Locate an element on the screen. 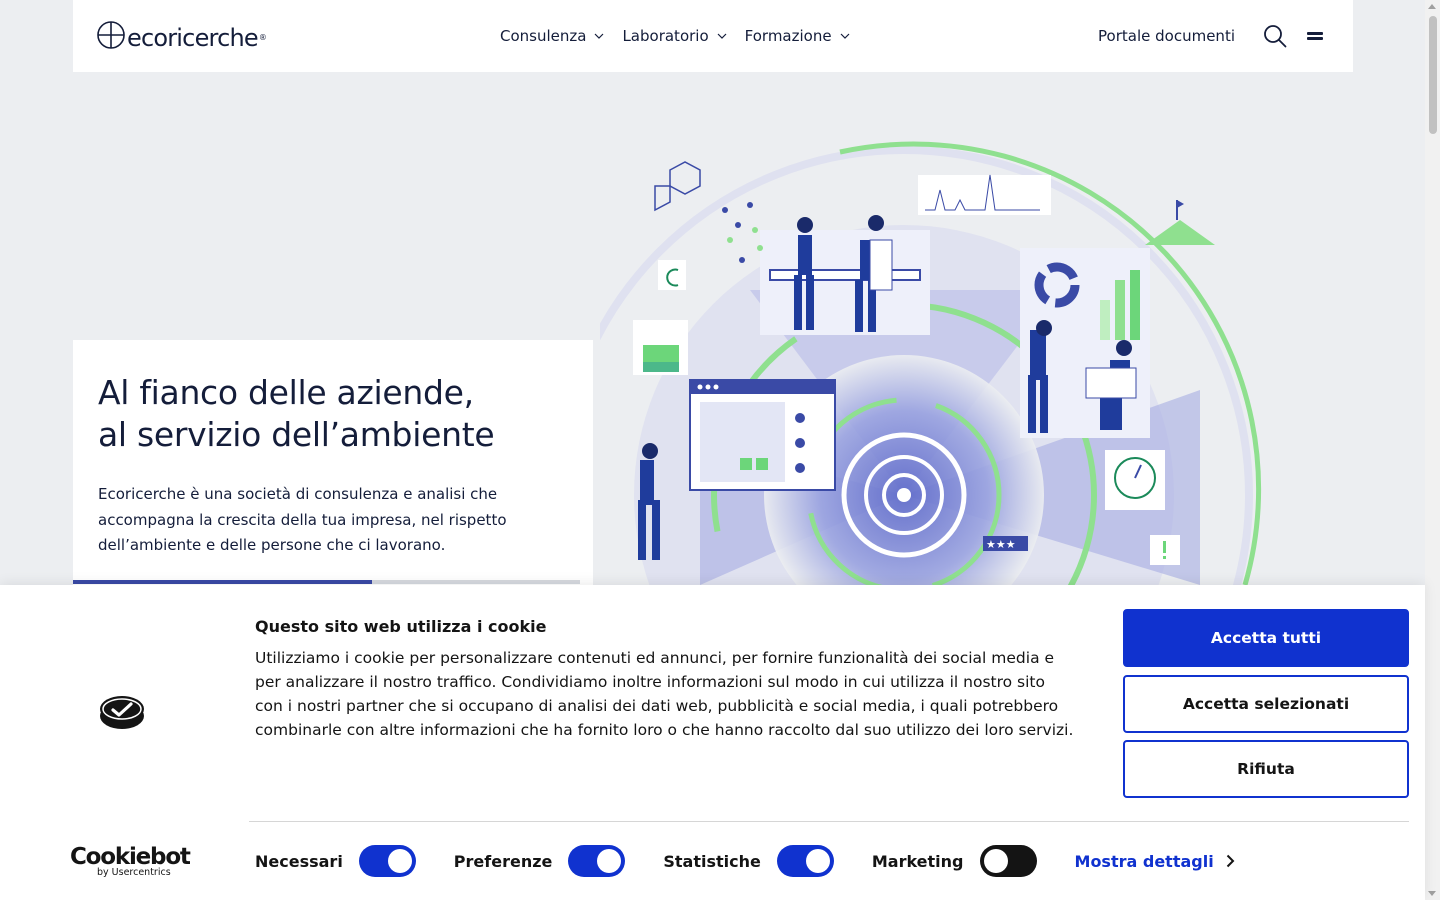 The height and width of the screenshot is (900, 1440). cookiebot-logo: Cookiebot by Usercentrics is located at coordinates (130, 861).